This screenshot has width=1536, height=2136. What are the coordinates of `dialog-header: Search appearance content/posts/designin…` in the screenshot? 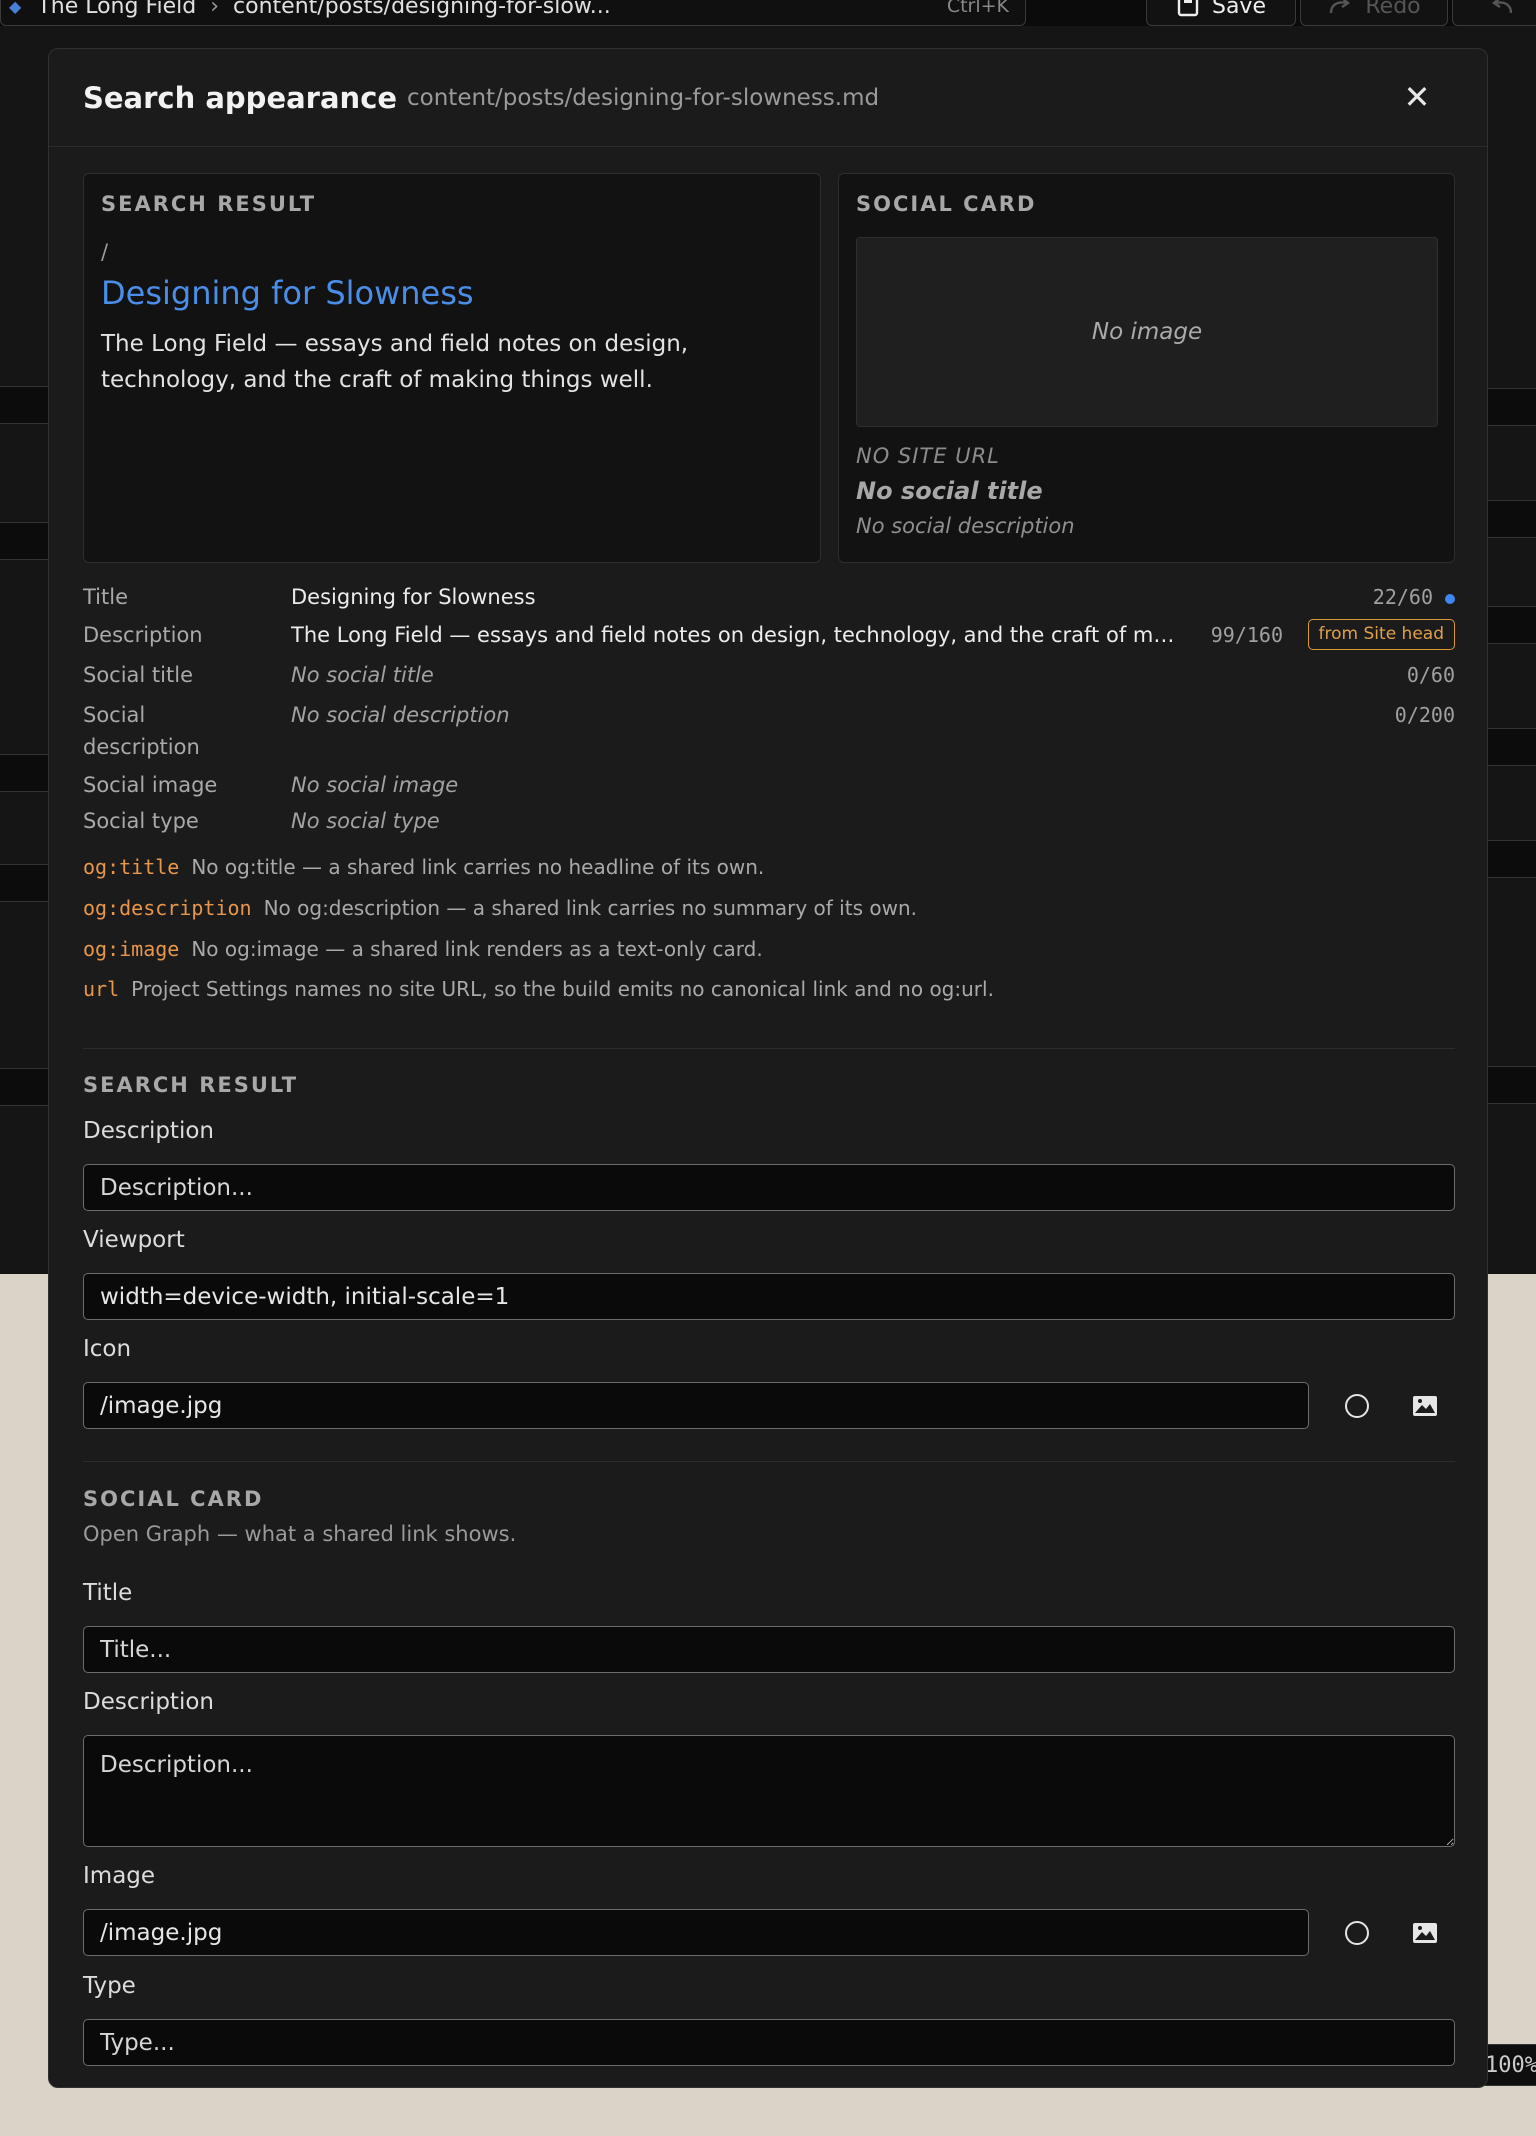 It's located at (768, 98).